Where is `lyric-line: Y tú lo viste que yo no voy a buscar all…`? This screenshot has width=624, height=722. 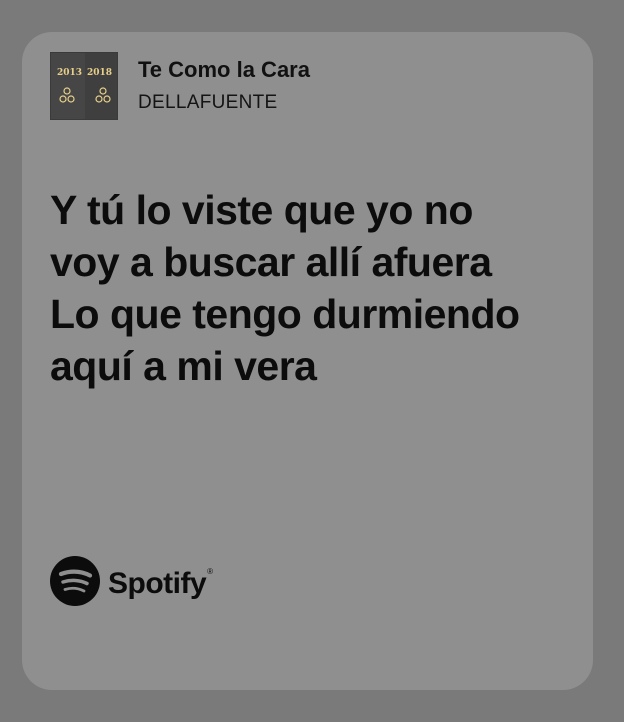
lyric-line: Y tú lo viste que yo no voy a buscar all… is located at coordinates (271, 236).